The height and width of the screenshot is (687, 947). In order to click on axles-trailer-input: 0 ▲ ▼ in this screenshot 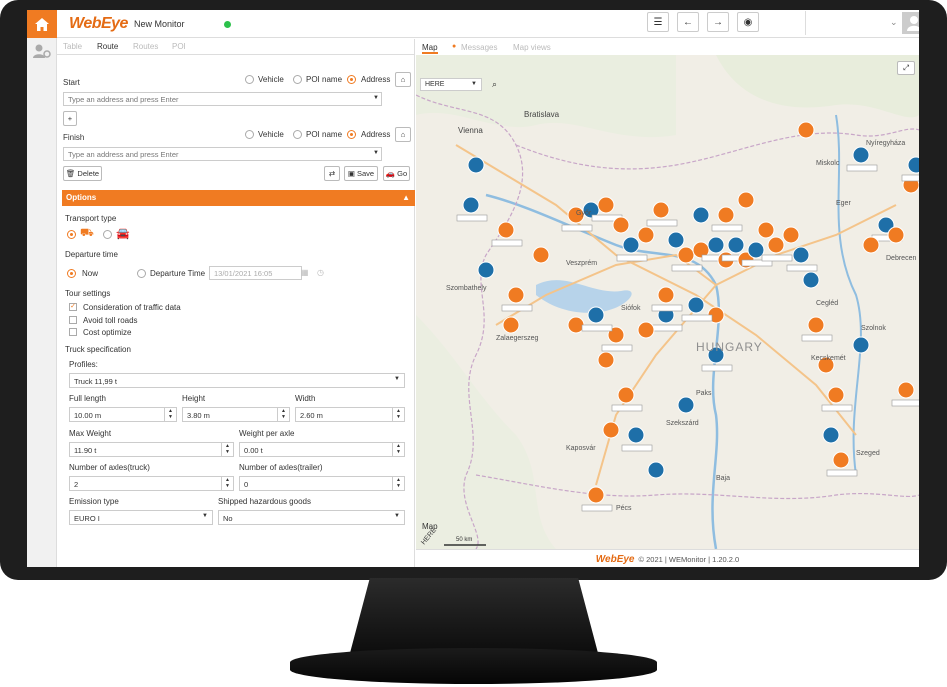, I will do `click(322, 483)`.